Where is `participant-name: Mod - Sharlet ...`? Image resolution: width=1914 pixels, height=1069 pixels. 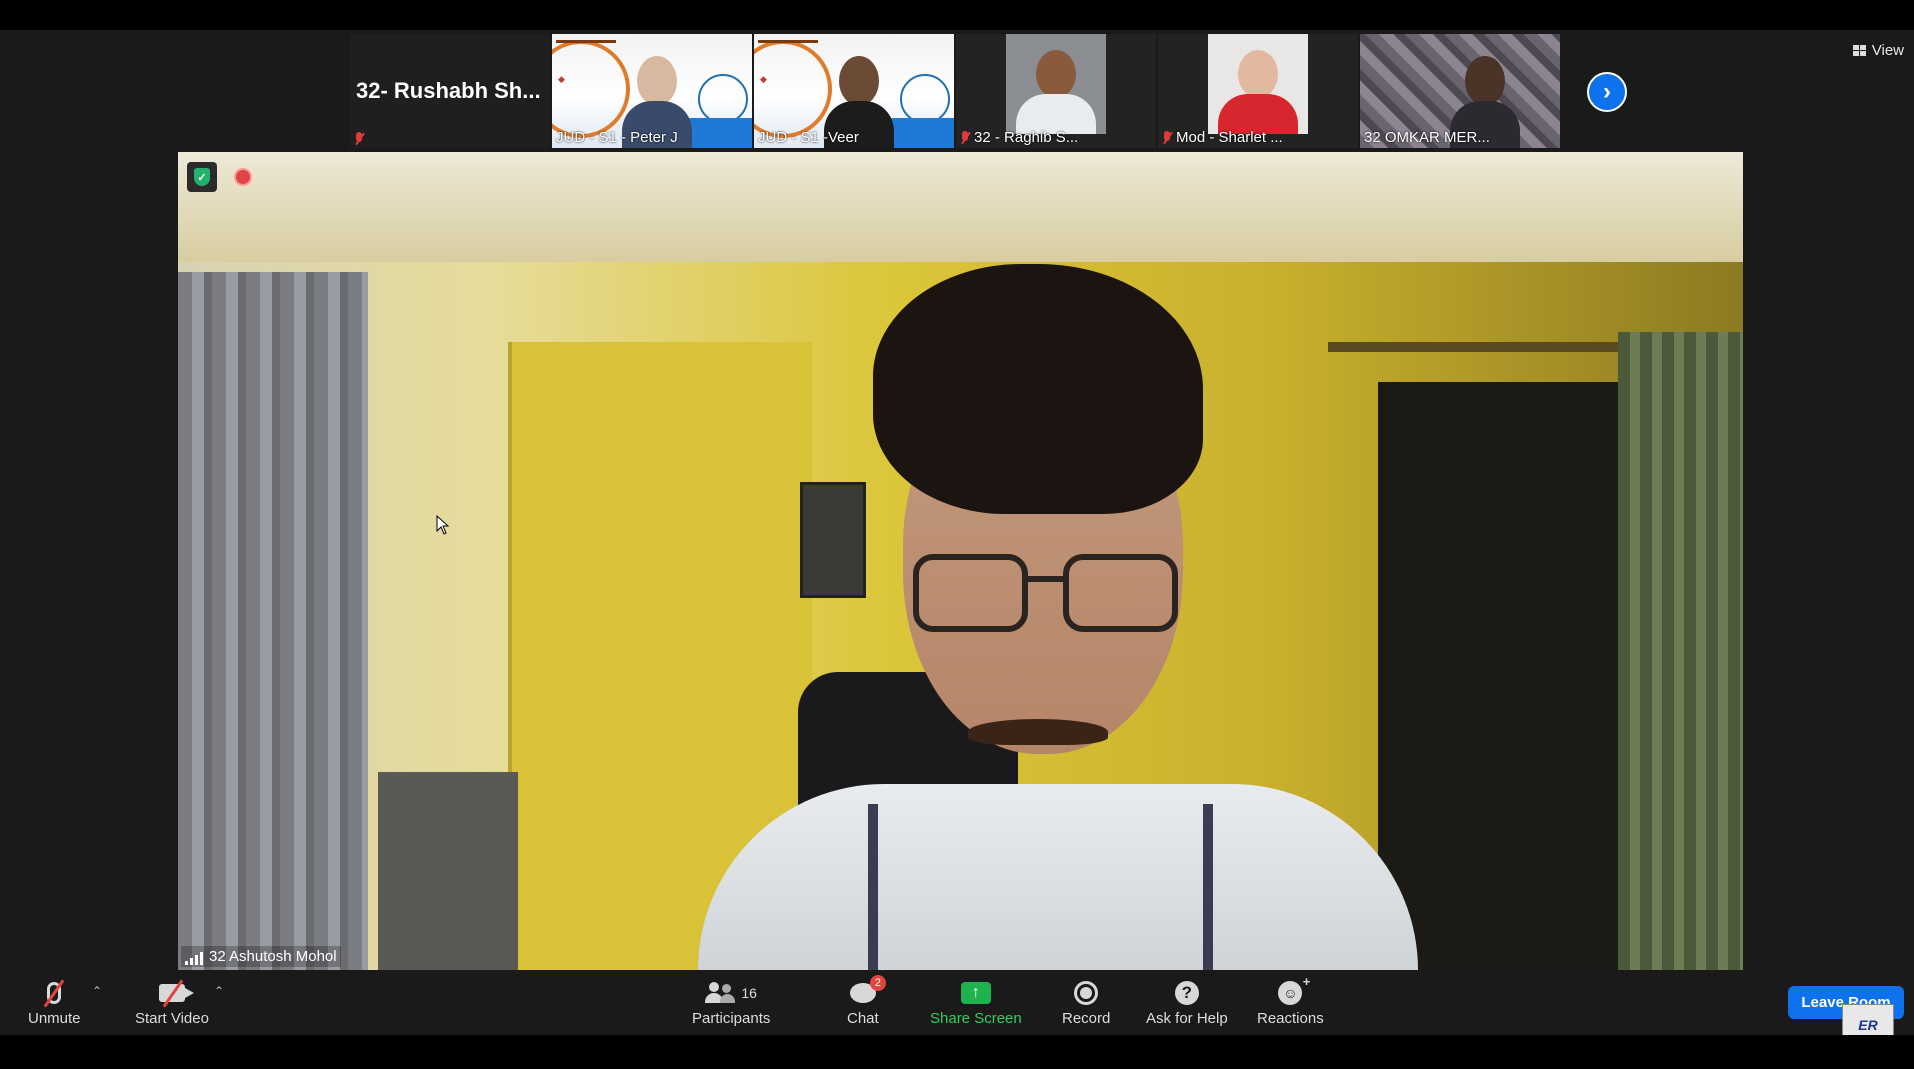 participant-name: Mod - Sharlet ... is located at coordinates (1229, 137).